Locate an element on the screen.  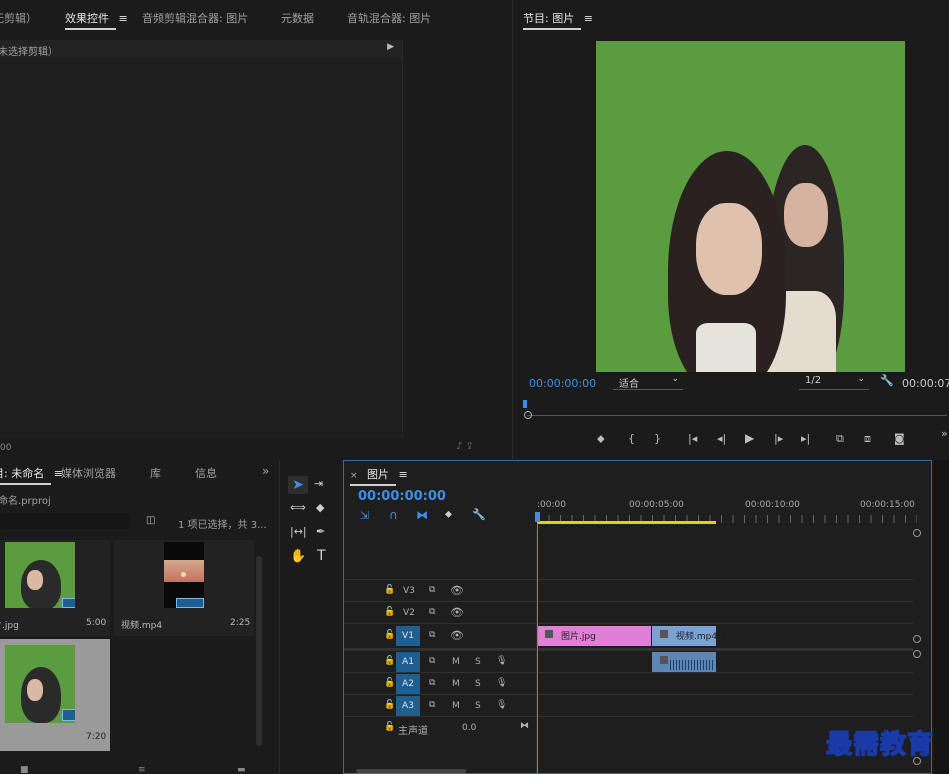
tab-effect-controls: 效果控件 ≡ is located at coordinates (96, 20).